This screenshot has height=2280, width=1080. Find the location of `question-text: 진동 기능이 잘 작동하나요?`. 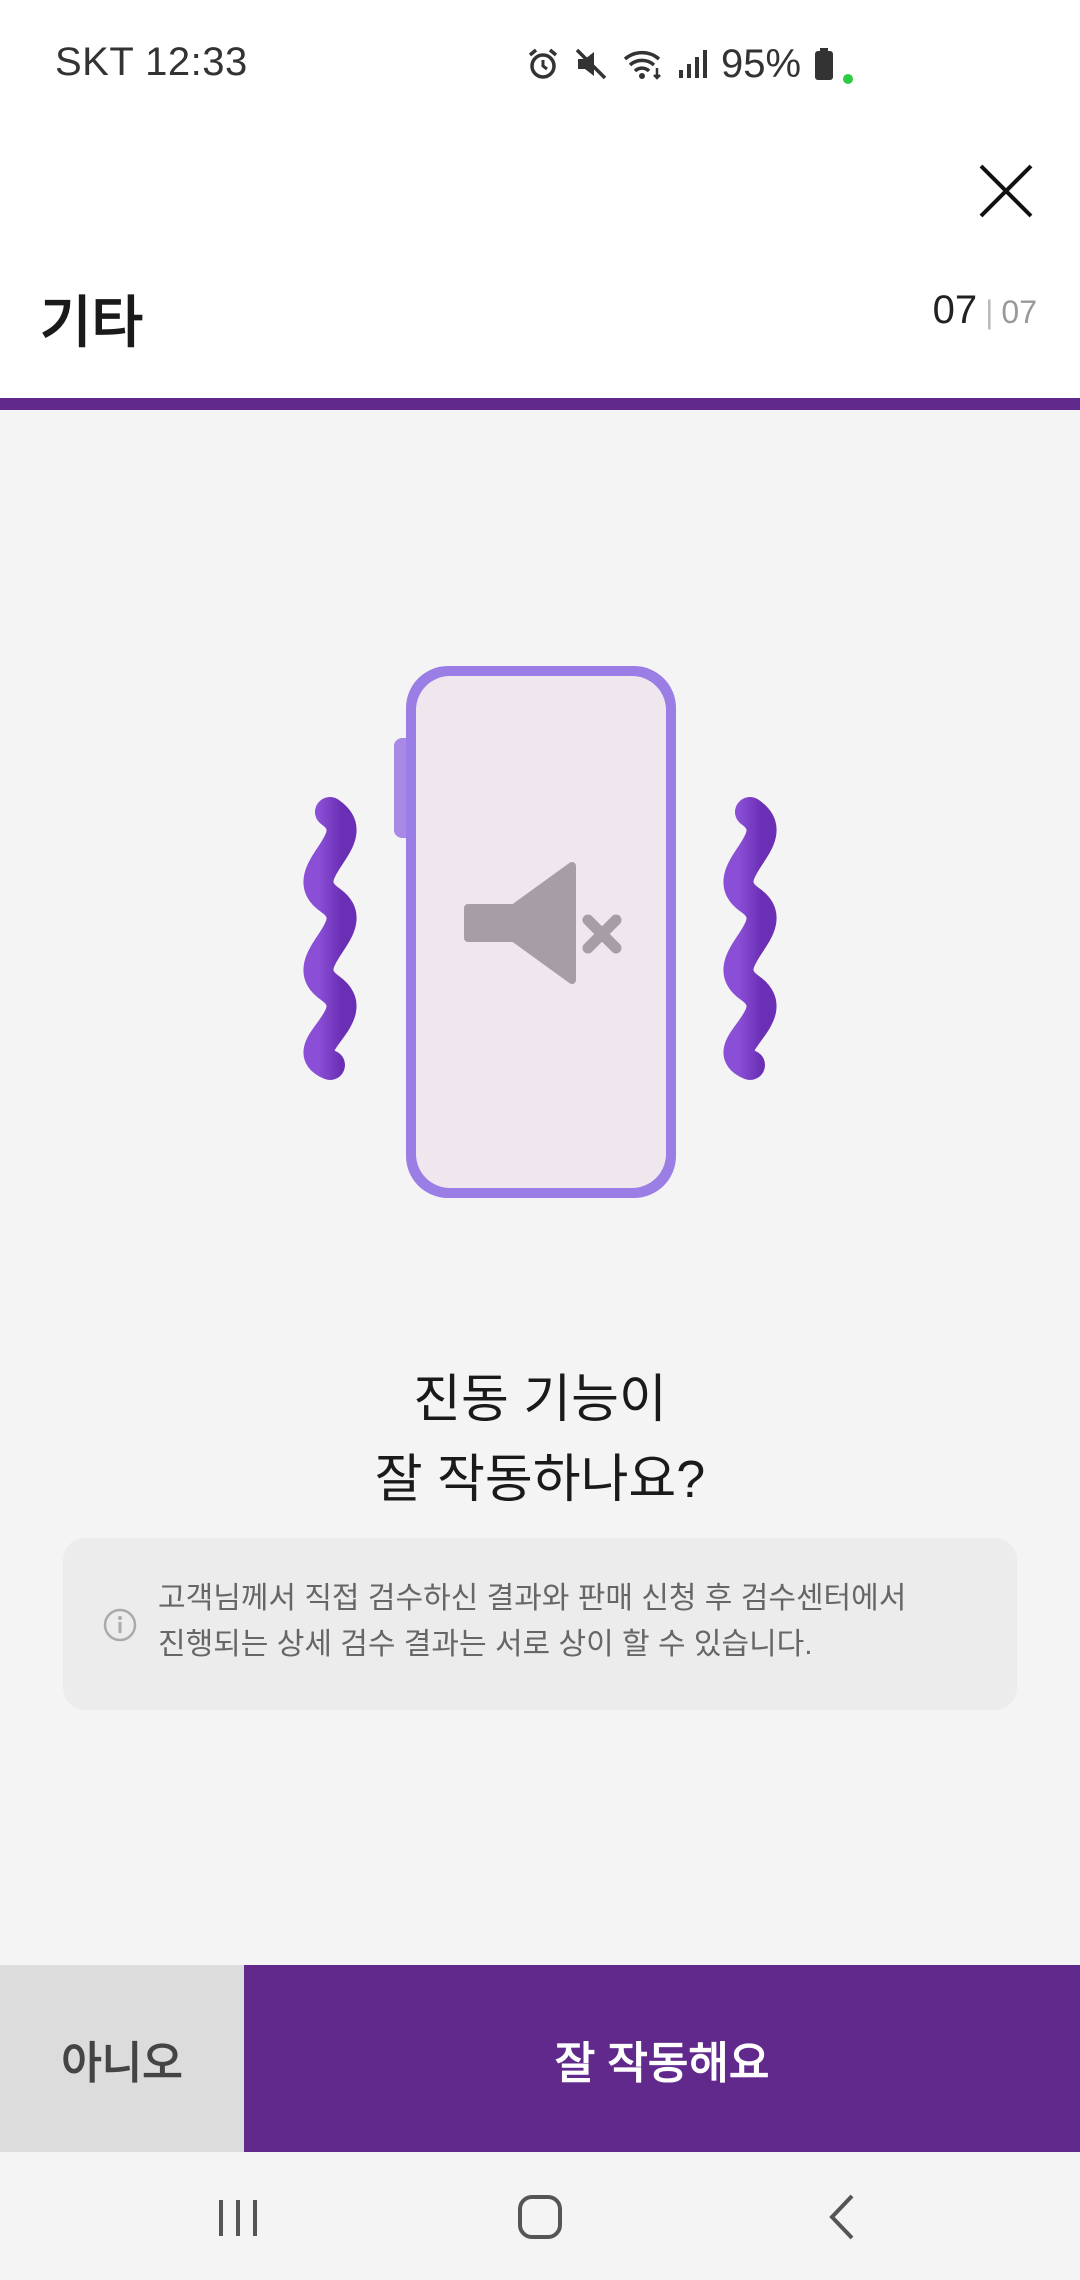

question-text: 진동 기능이 잘 작동하나요? is located at coordinates (540, 1440).